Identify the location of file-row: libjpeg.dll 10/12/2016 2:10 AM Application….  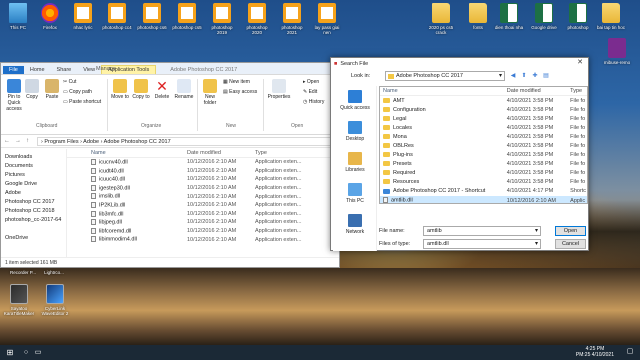
(203, 222).